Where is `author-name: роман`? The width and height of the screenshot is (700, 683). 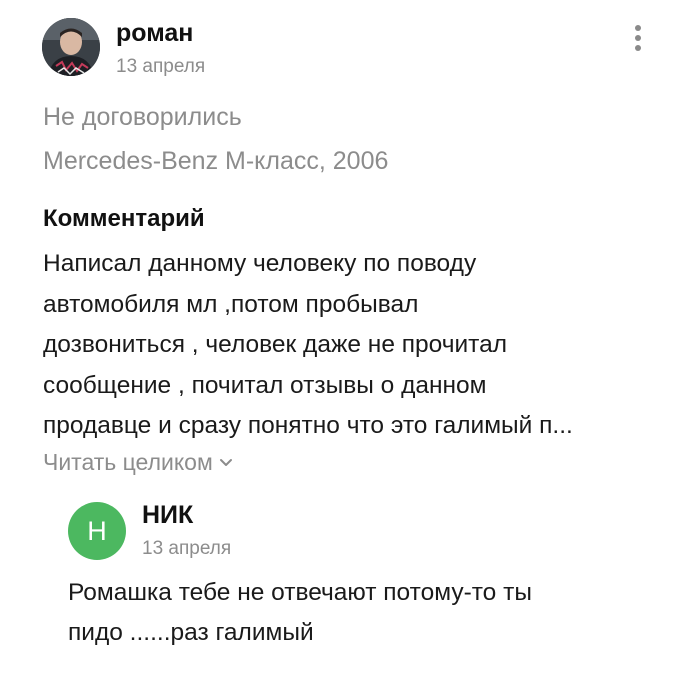
author-name: роман is located at coordinates (154, 33).